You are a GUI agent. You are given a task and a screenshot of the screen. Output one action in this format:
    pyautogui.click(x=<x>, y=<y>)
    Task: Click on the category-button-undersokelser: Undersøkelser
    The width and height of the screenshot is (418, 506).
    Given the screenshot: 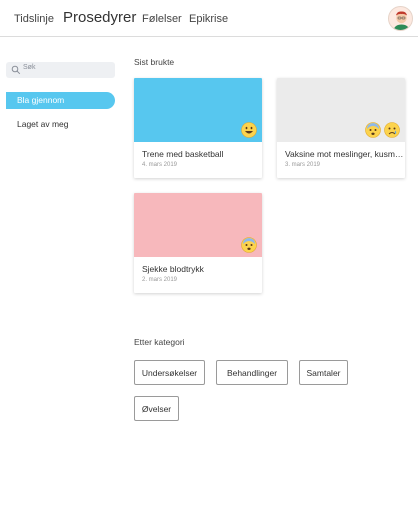 What is the action you would take?
    pyautogui.click(x=169, y=372)
    